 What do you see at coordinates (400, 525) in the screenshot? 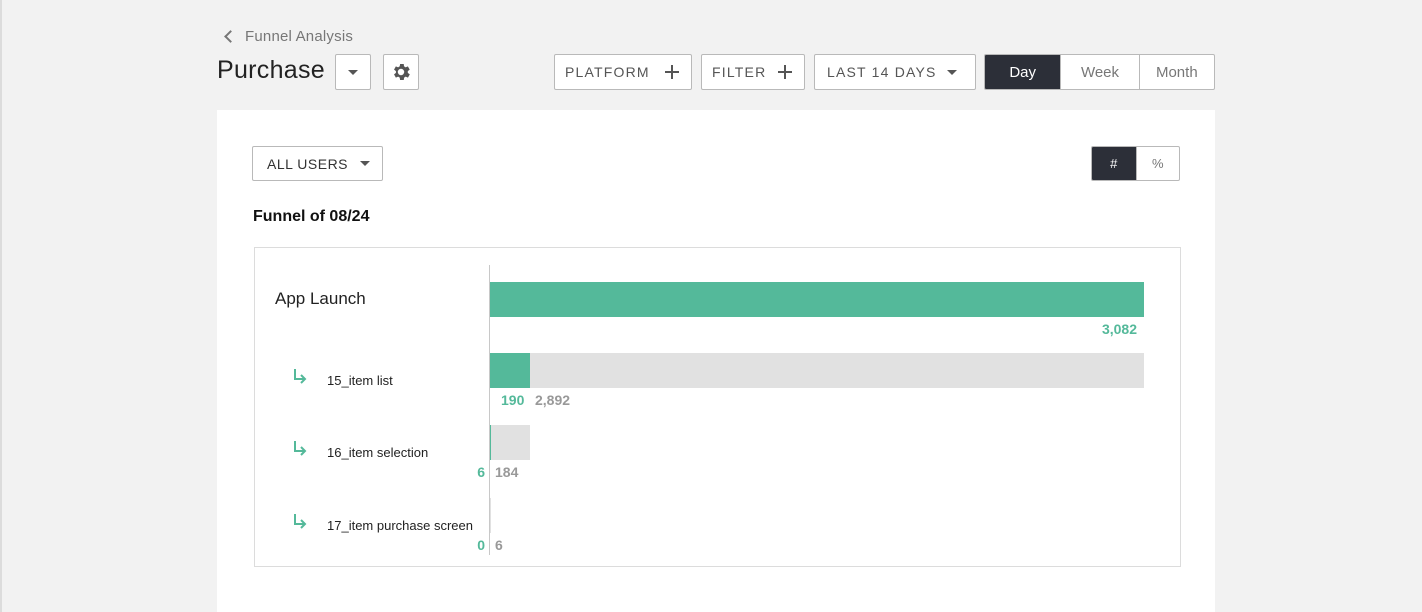
I see `funnel-step-label: 17_item purchase screen` at bounding box center [400, 525].